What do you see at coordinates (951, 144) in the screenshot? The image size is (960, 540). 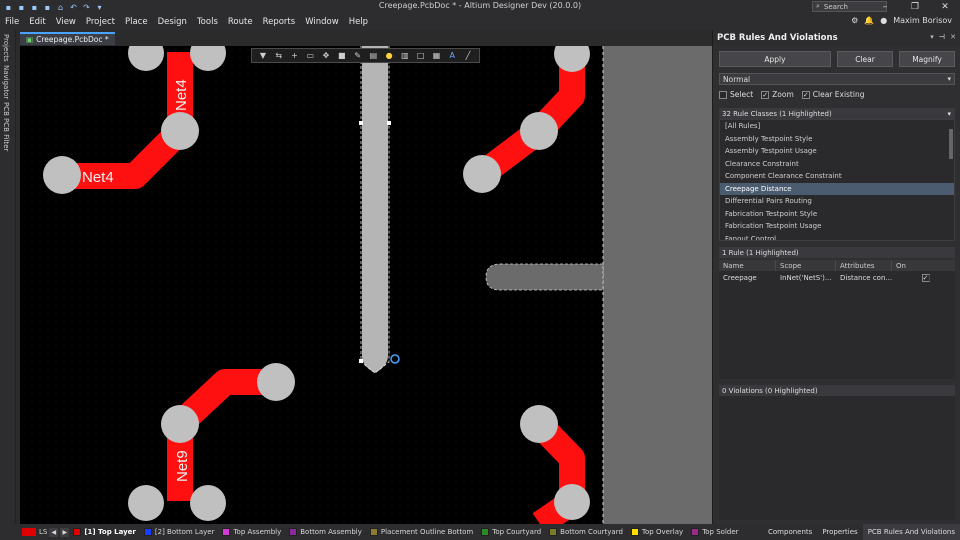 I see `scrollbar` at bounding box center [951, 144].